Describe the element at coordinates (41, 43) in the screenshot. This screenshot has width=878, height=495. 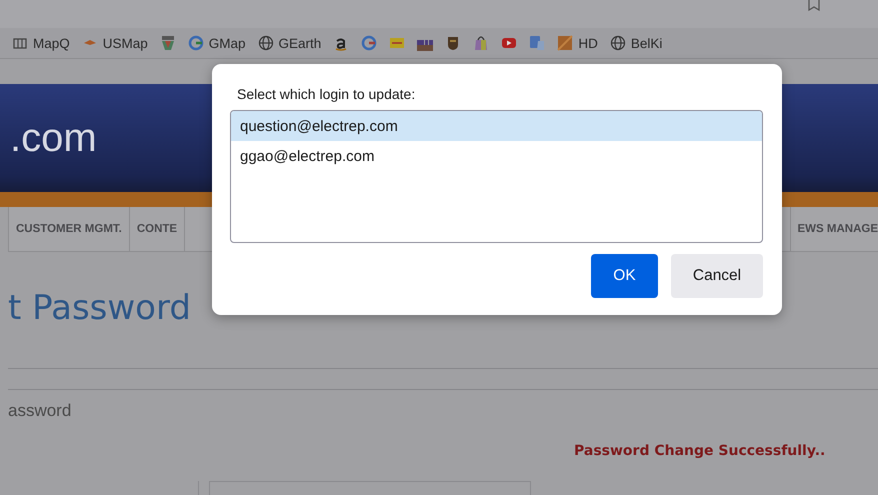
I see `bookmark: MapQ` at that location.